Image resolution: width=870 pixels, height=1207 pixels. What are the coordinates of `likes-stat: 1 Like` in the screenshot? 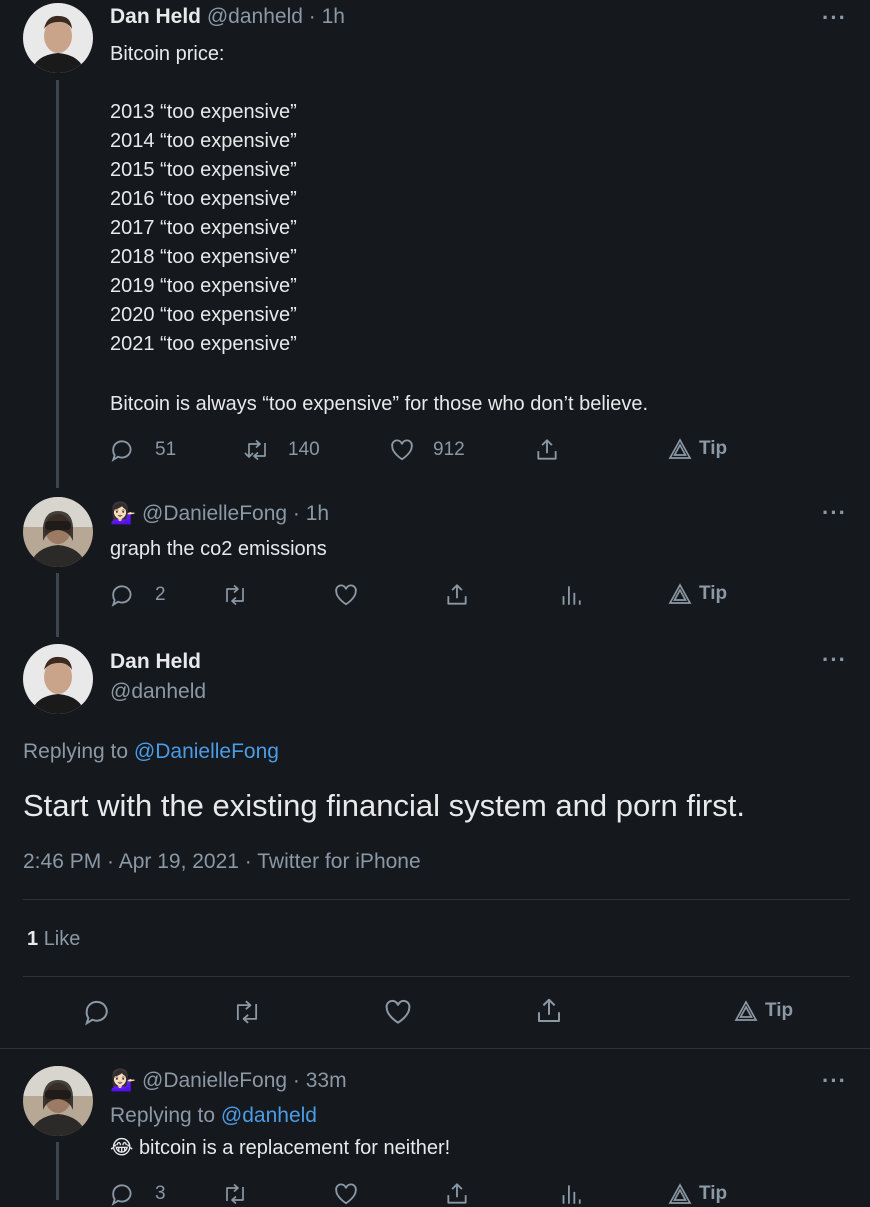 It's located at (53, 939).